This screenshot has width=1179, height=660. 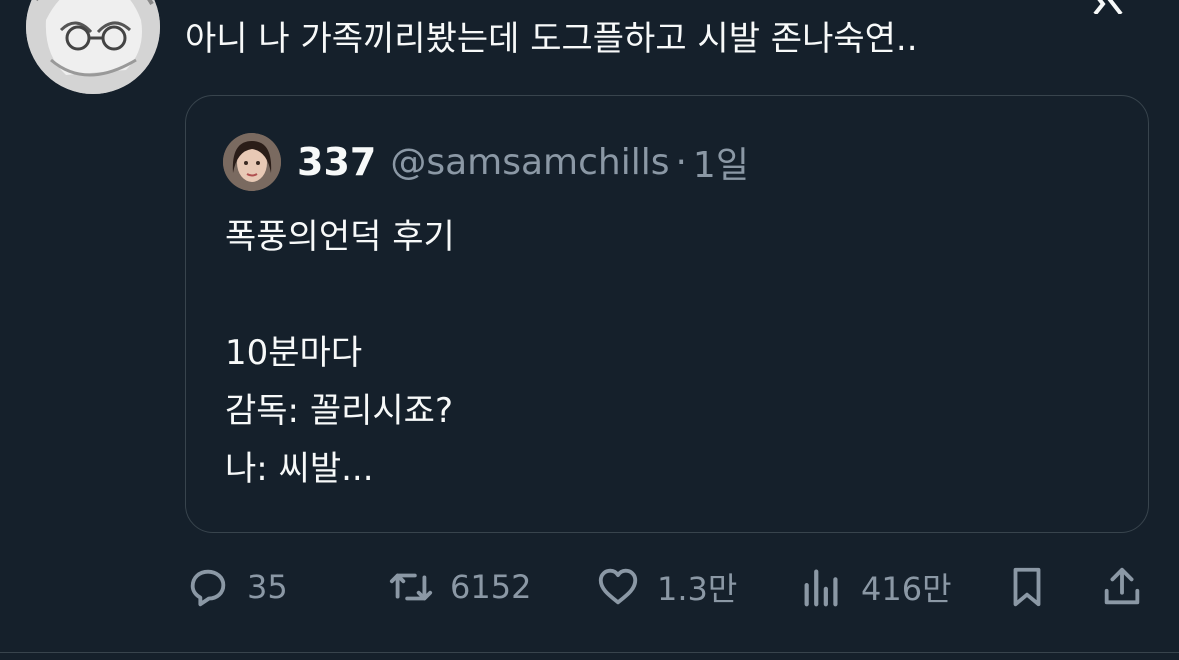 What do you see at coordinates (529, 162) in the screenshot?
I see `quoted-author-handle: @samsamchills` at bounding box center [529, 162].